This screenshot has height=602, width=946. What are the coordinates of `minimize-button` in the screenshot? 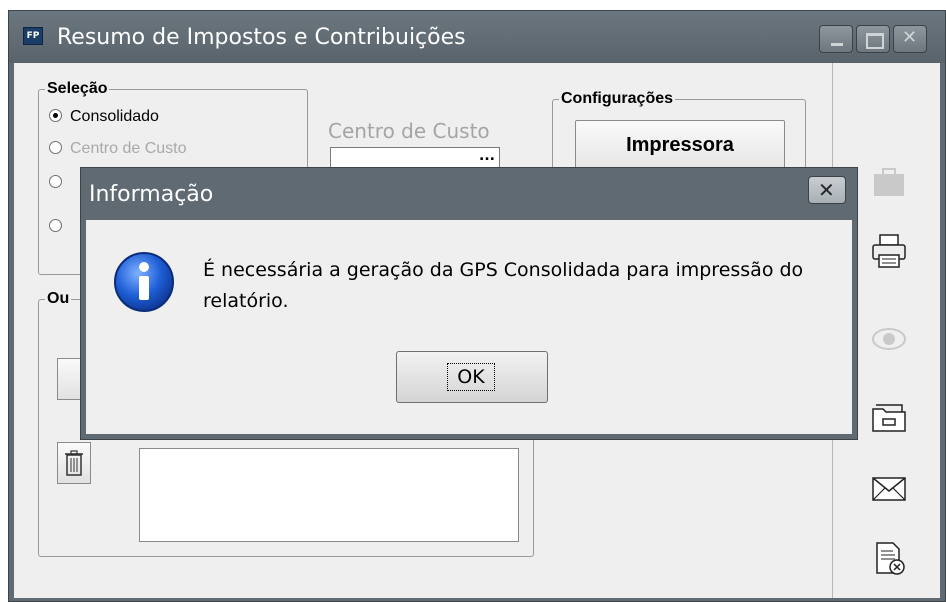 It's located at (836, 39).